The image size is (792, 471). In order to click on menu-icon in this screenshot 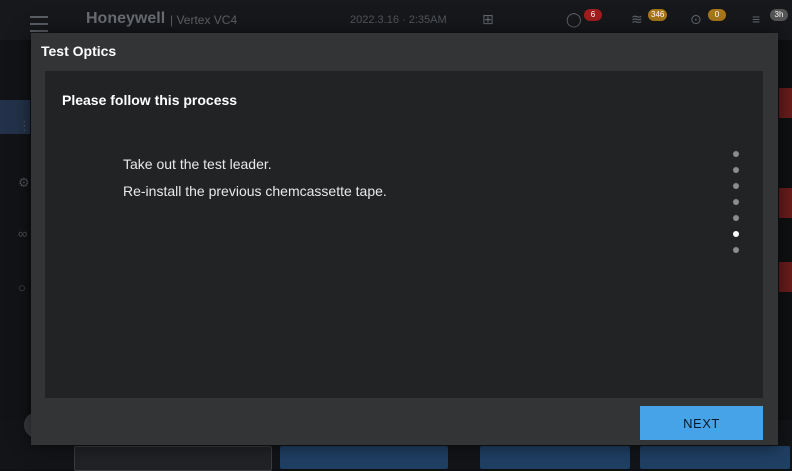, I will do `click(39, 24)`.